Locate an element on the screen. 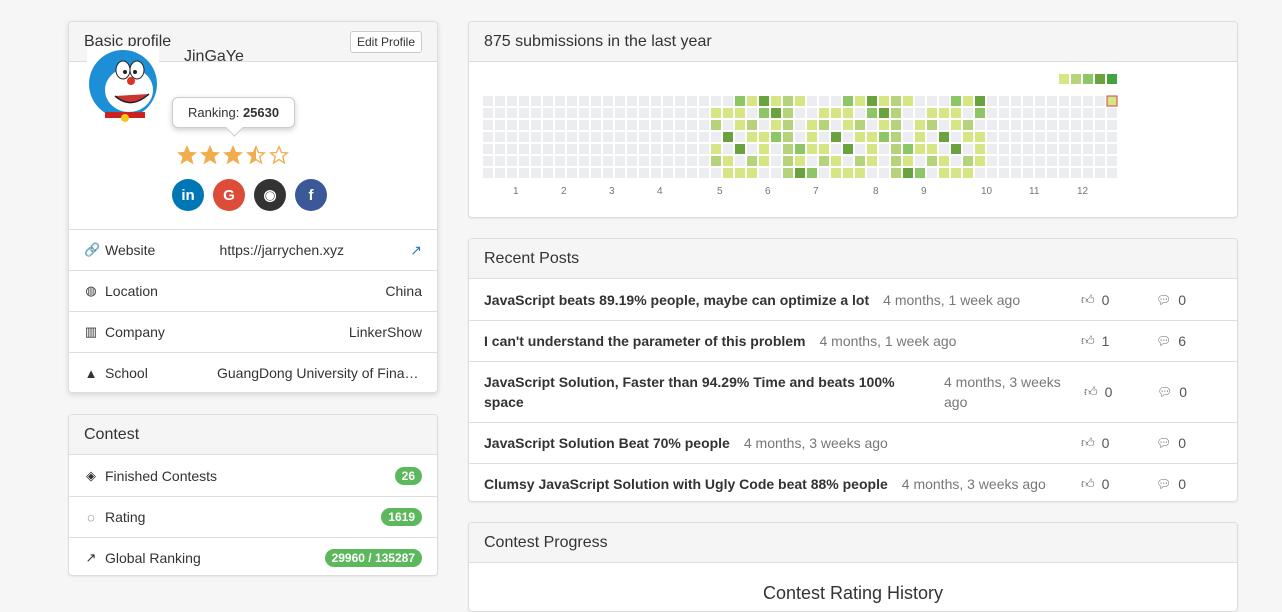 This screenshot has width=1282, height=612. heatmap-cell-today is located at coordinates (1112, 101).